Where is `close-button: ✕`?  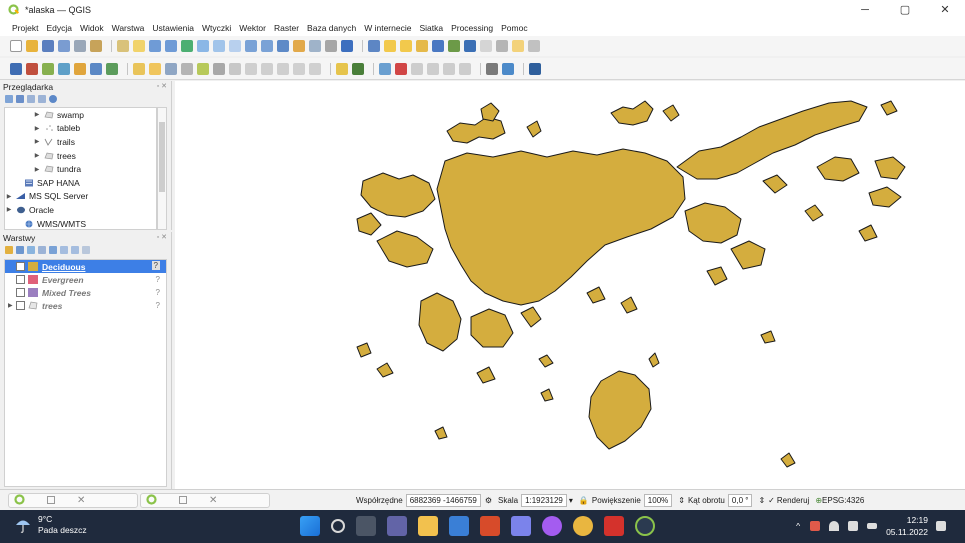 close-button: ✕ is located at coordinates (945, 10).